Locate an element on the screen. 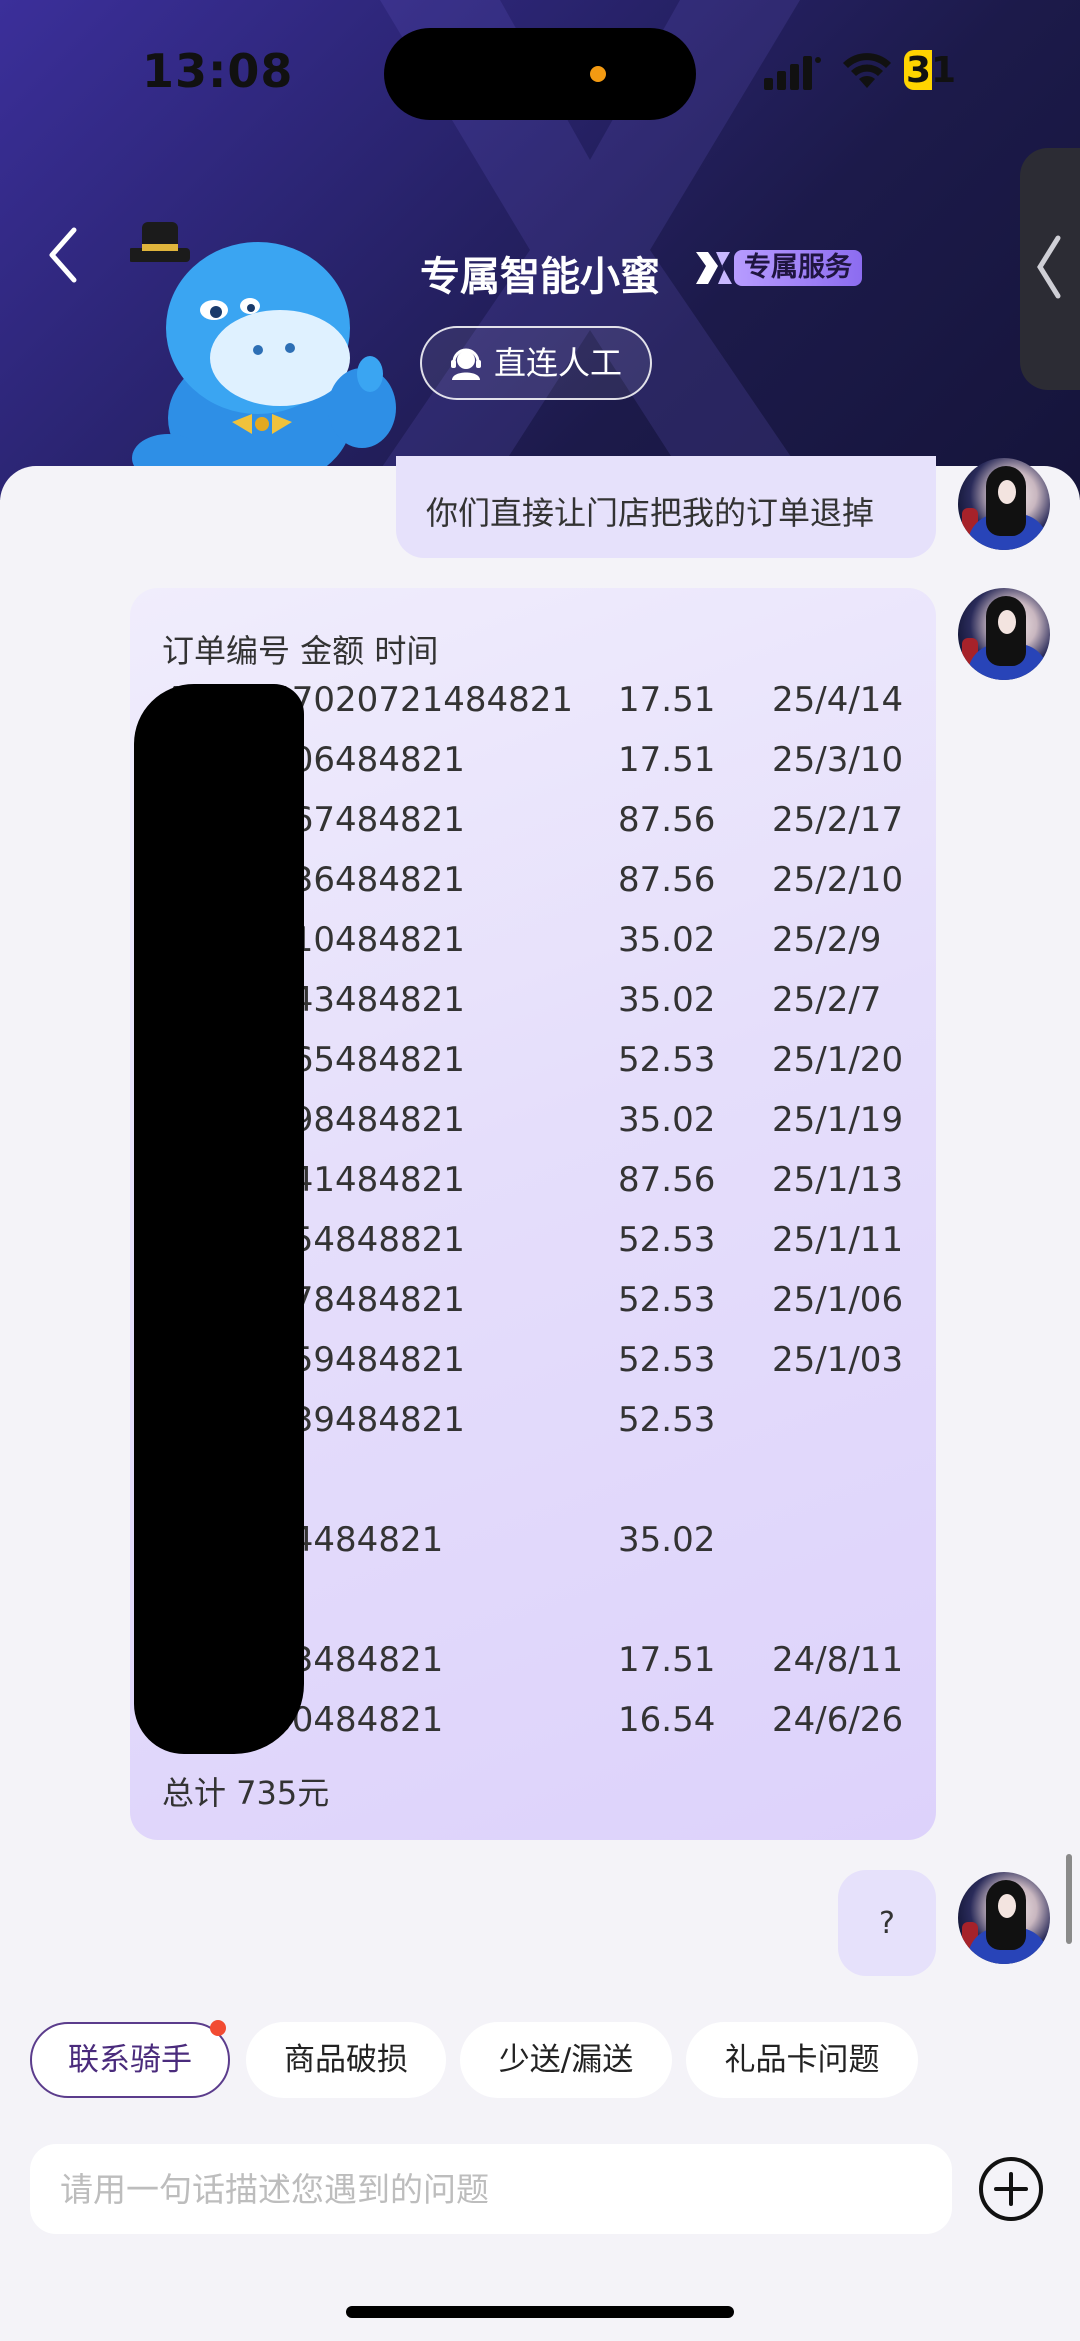  wifi-icon is located at coordinates (867, 70).